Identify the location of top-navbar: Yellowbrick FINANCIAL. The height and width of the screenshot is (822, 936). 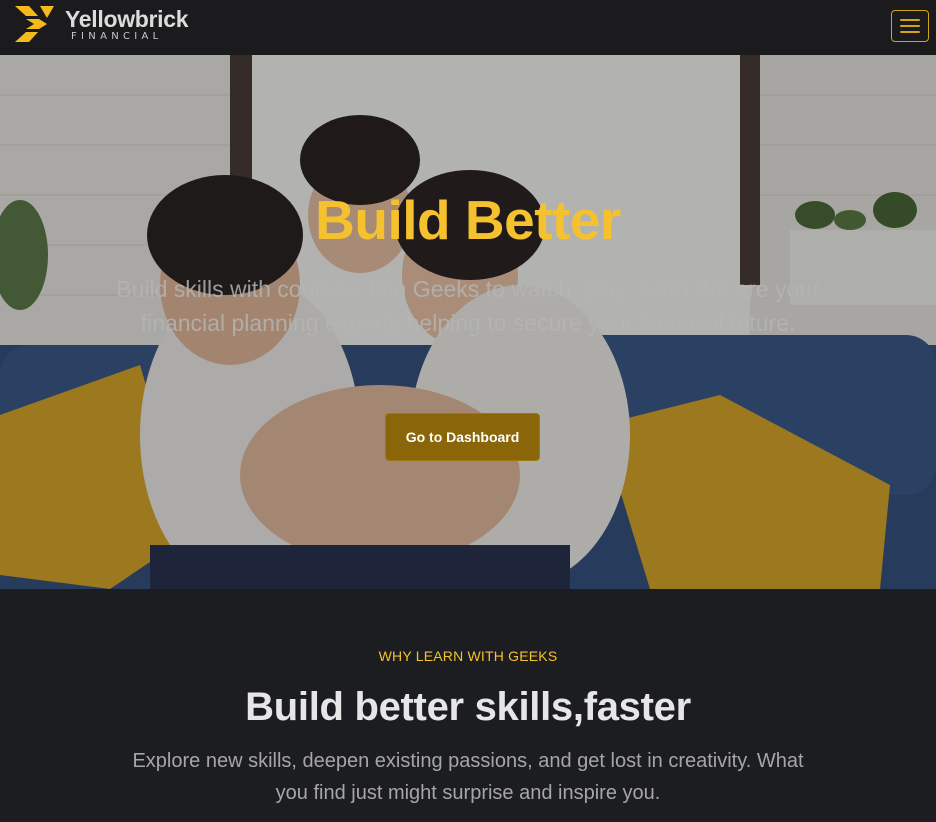
(468, 27).